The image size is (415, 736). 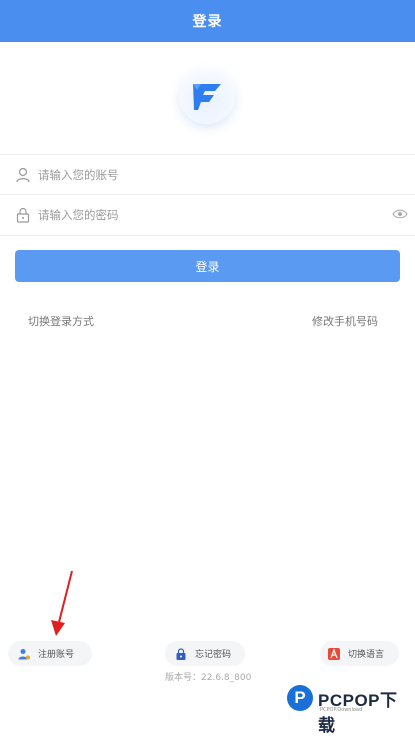 What do you see at coordinates (56, 655) in the screenshot?
I see `register-label: 注册账号` at bounding box center [56, 655].